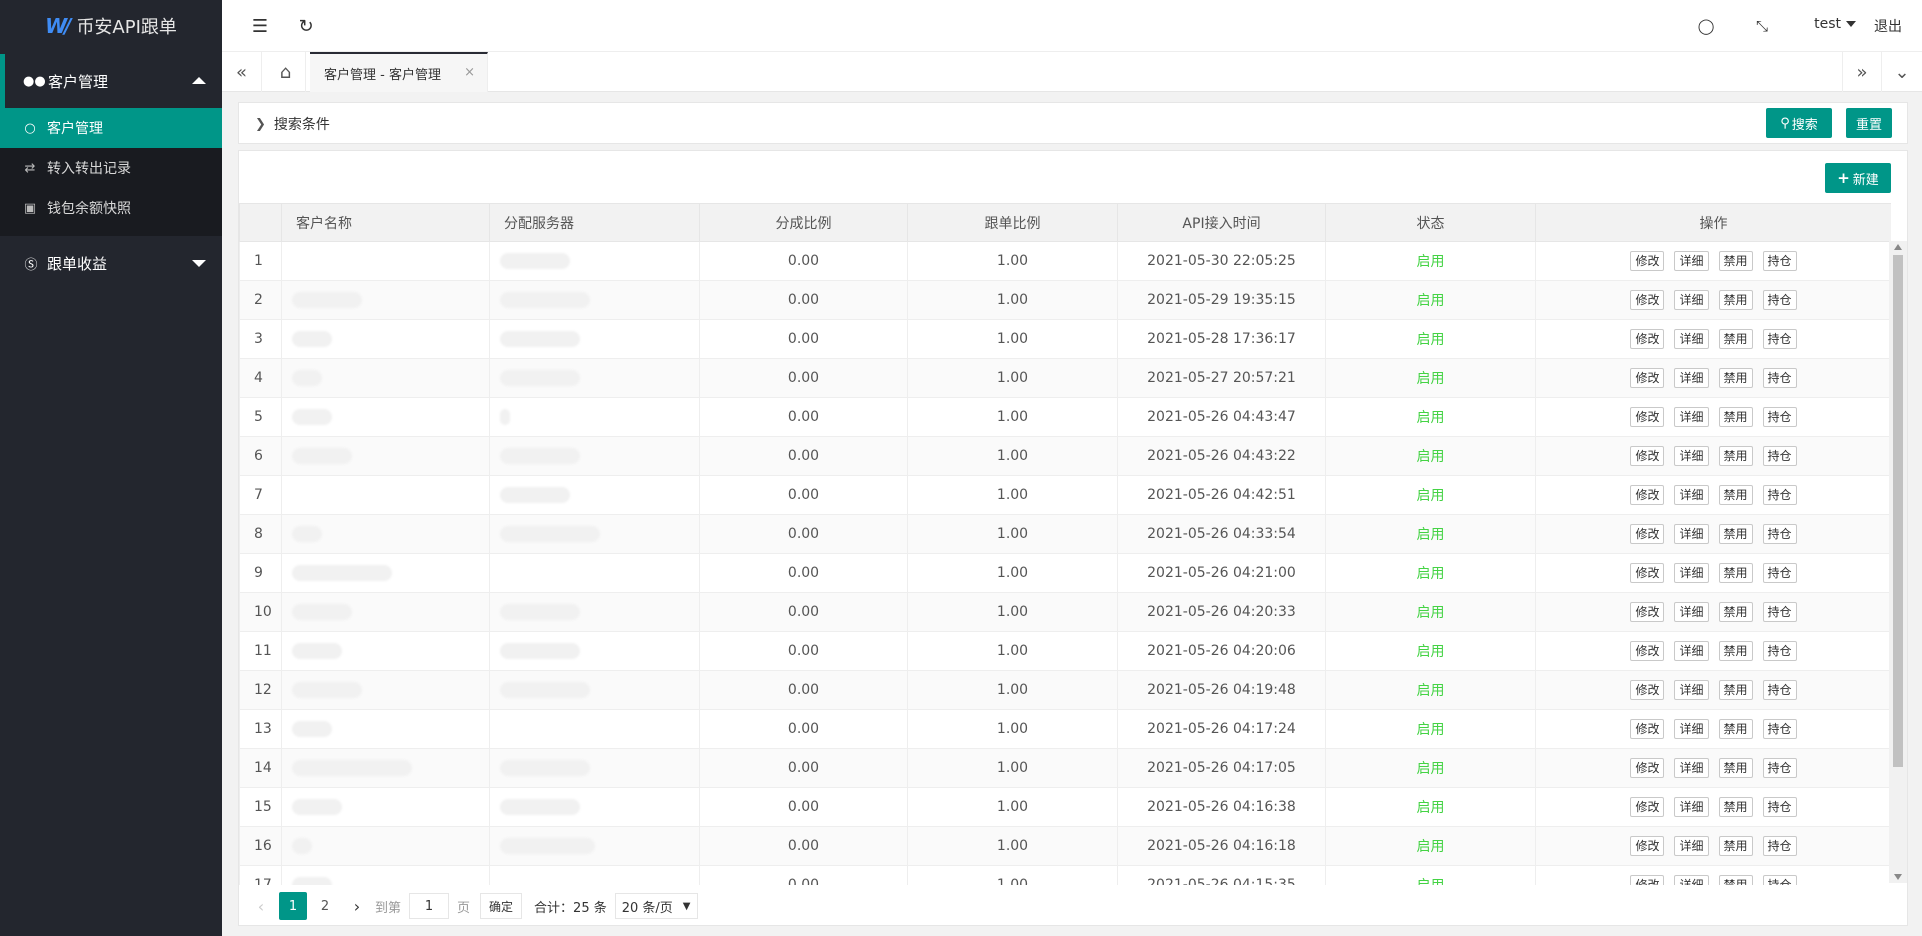 The image size is (1922, 936). Describe the element at coordinates (1898, 511) in the screenshot. I see `scroll-thumb` at that location.